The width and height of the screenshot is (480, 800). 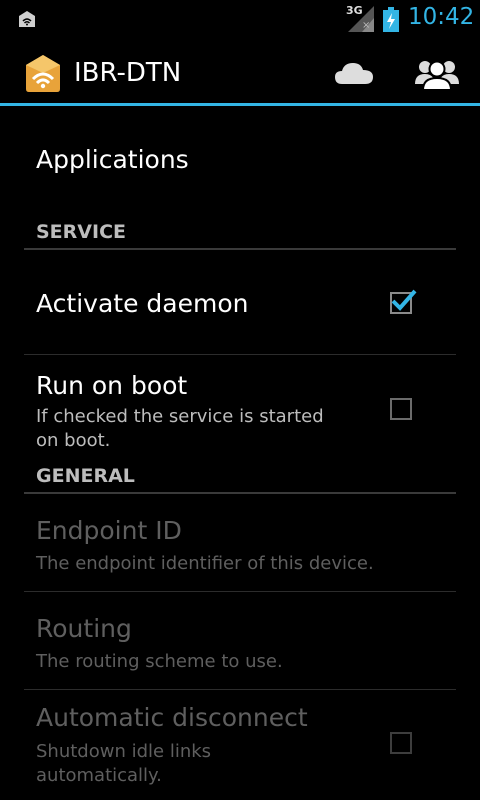 I want to click on activate-daemon-title: Activate daemon, so click(x=142, y=303).